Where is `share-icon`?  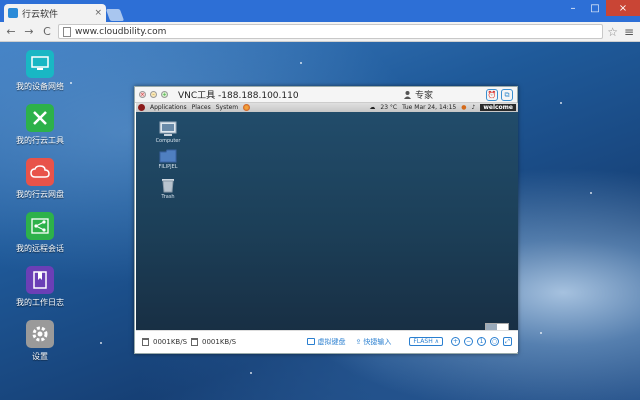
share-icon is located at coordinates (40, 226).